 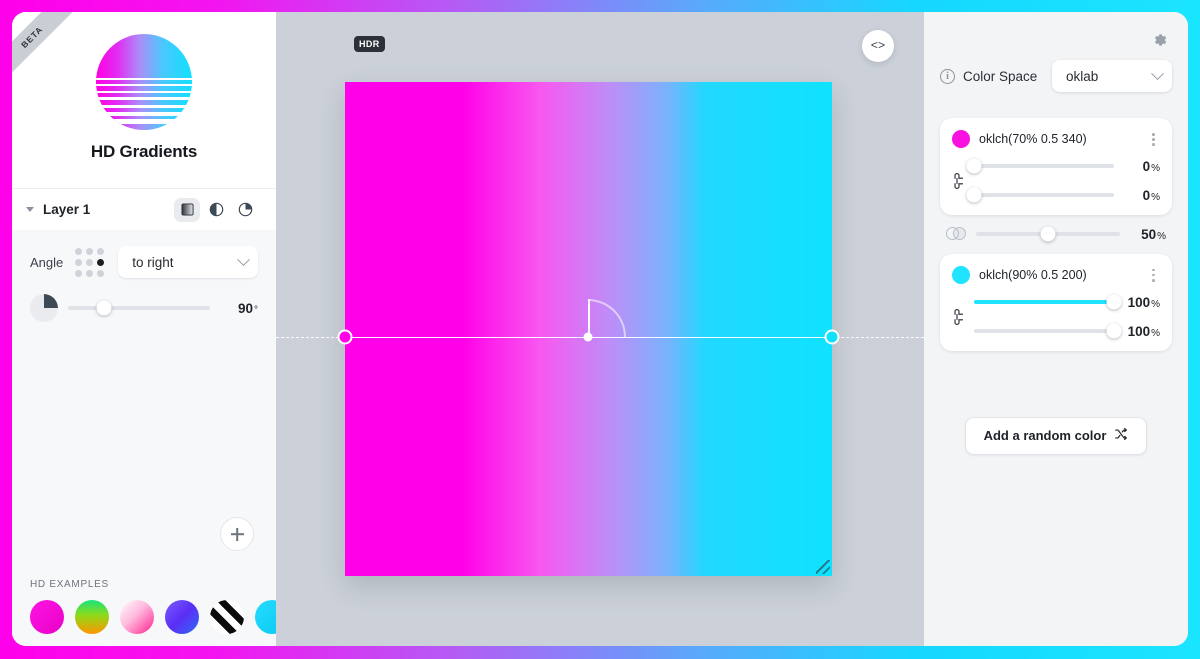 What do you see at coordinates (823, 567) in the screenshot?
I see `resize-handle` at bounding box center [823, 567].